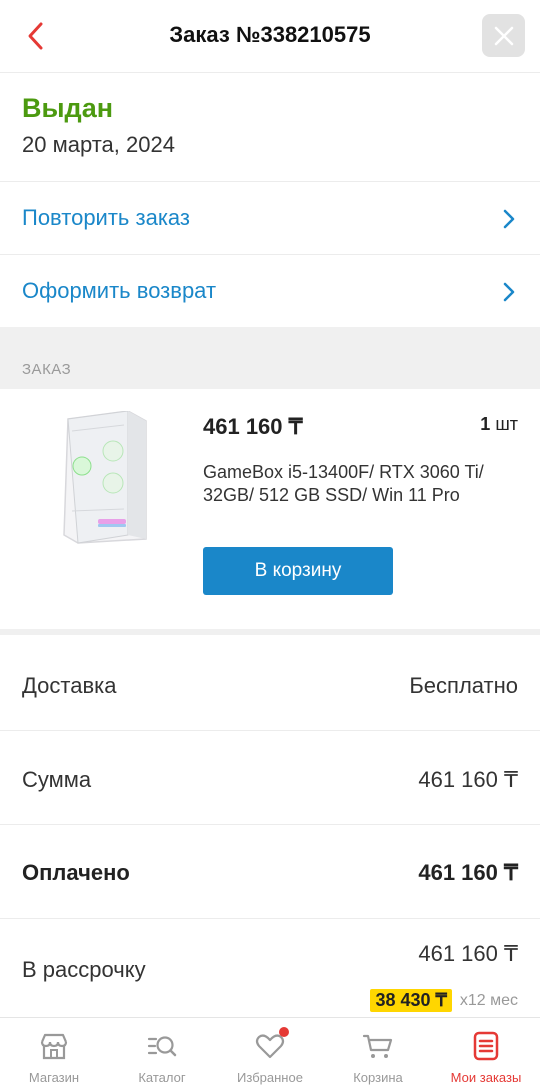 Image resolution: width=540 pixels, height=1090 pixels. Describe the element at coordinates (103, 478) in the screenshot. I see `product-image` at that location.